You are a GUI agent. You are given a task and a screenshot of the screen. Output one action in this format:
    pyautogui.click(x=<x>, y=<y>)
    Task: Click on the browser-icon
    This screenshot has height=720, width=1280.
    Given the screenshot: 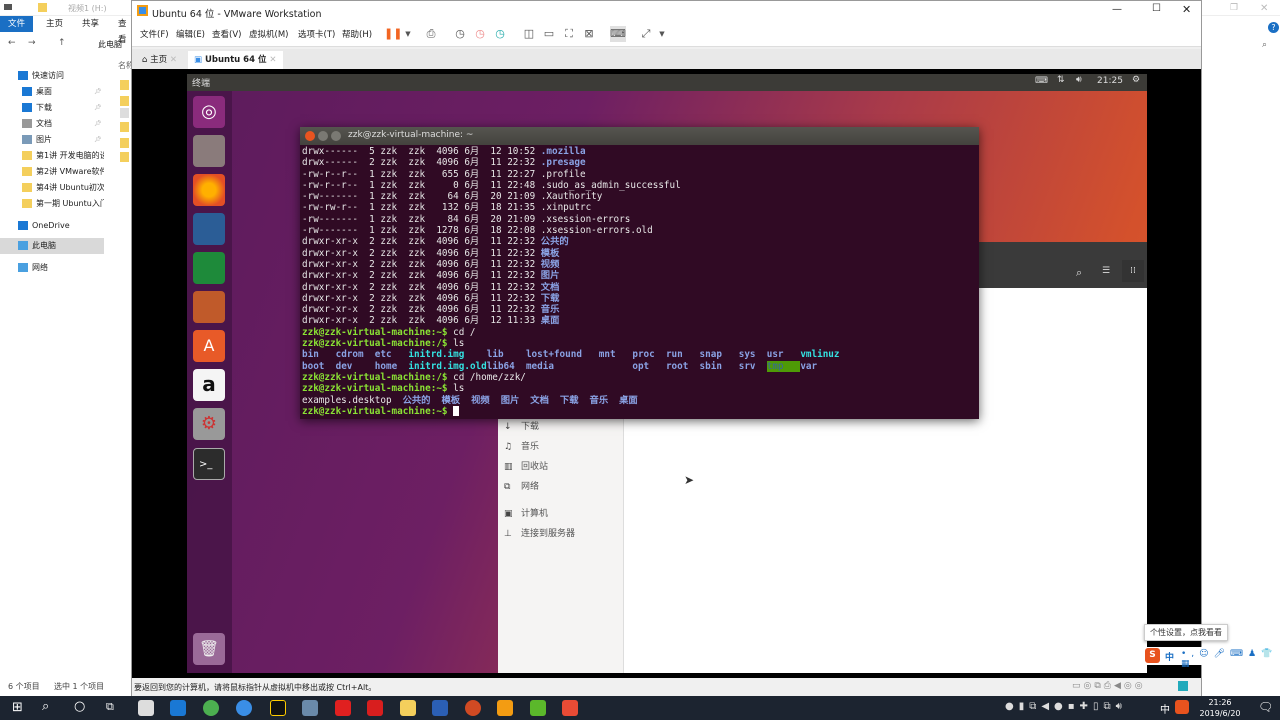 What is the action you would take?
    pyautogui.click(x=244, y=708)
    